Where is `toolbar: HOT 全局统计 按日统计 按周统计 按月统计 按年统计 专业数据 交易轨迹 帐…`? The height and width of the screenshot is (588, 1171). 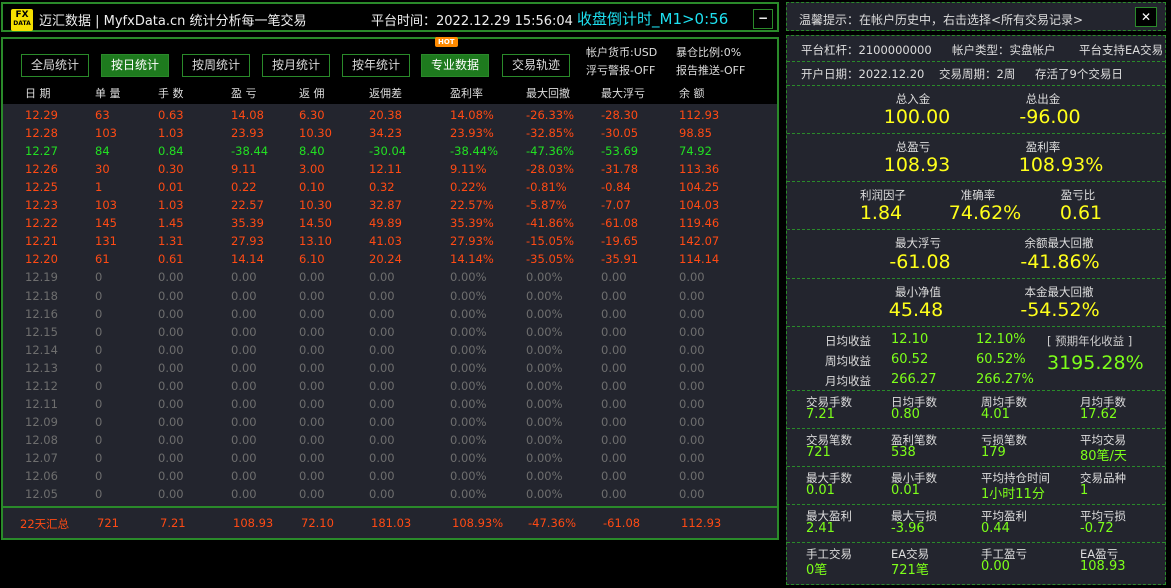
toolbar: HOT 全局统计 按日统计 按周统计 按月统计 按年统计 专业数据 交易轨迹 帐… is located at coordinates (390, 58).